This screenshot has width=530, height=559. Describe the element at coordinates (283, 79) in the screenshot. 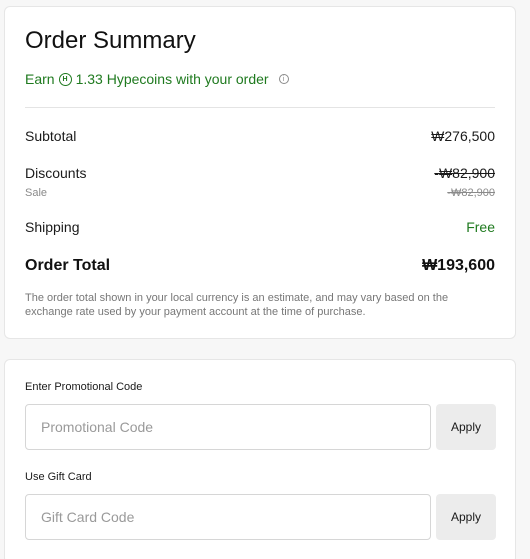

I see `info-icon: i` at that location.